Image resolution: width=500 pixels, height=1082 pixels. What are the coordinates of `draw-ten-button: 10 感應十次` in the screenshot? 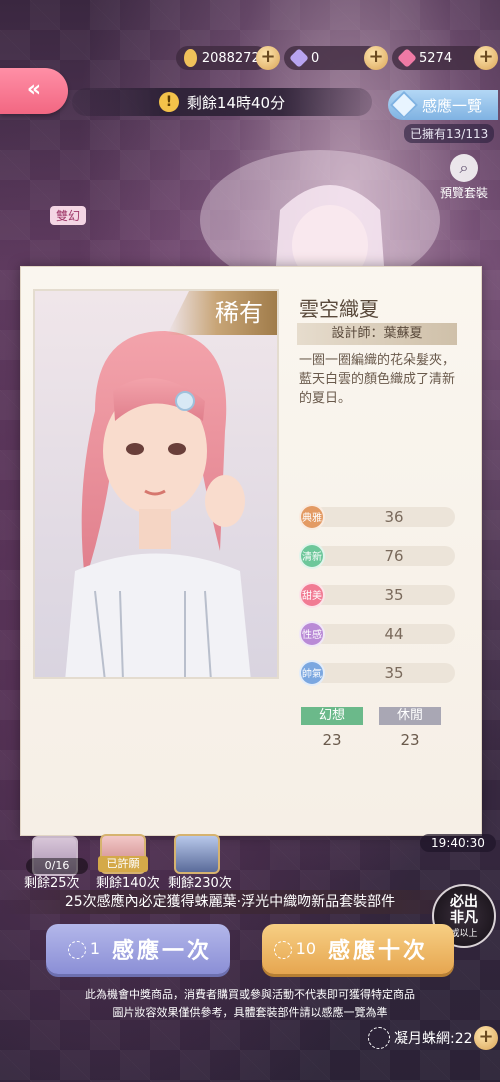 It's located at (358, 949).